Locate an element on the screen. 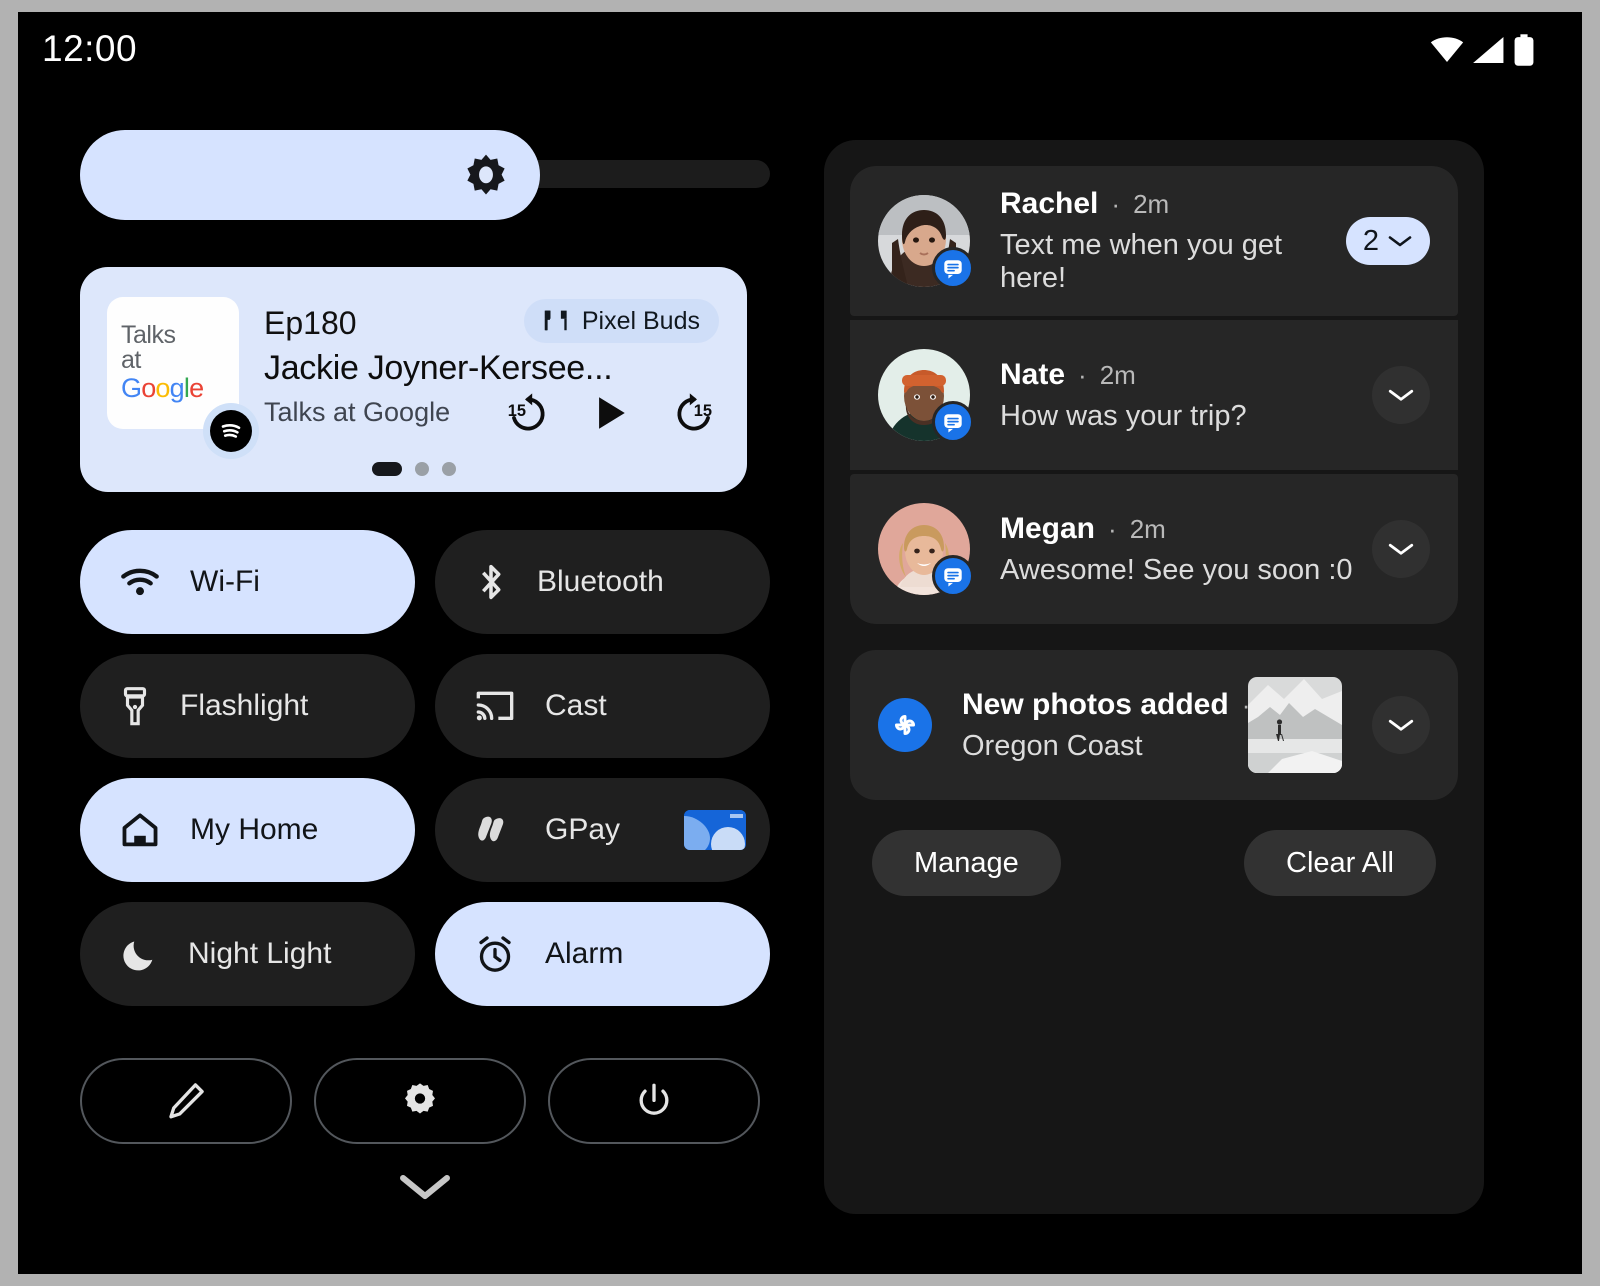 The height and width of the screenshot is (1286, 1600). forward-15-button: 15 is located at coordinates (695, 413).